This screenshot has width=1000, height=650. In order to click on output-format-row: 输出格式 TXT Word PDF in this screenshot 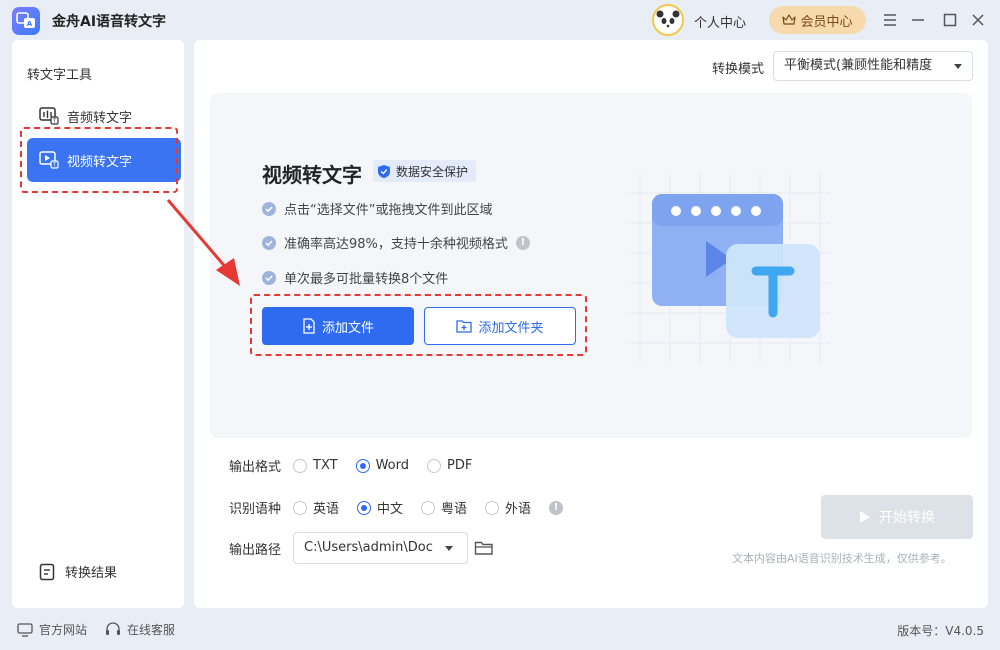, I will do `click(359, 465)`.